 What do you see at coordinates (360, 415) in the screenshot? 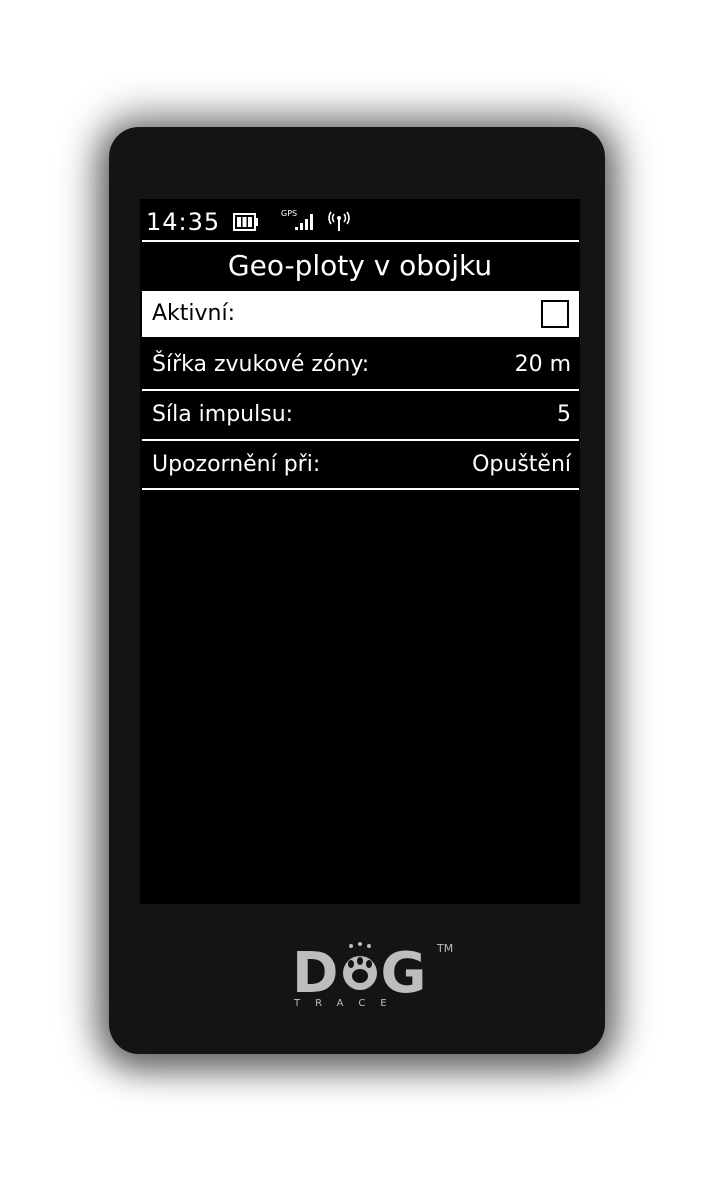
I see `setting-row-impulse-strength: Síla impulsu: 5` at bounding box center [360, 415].